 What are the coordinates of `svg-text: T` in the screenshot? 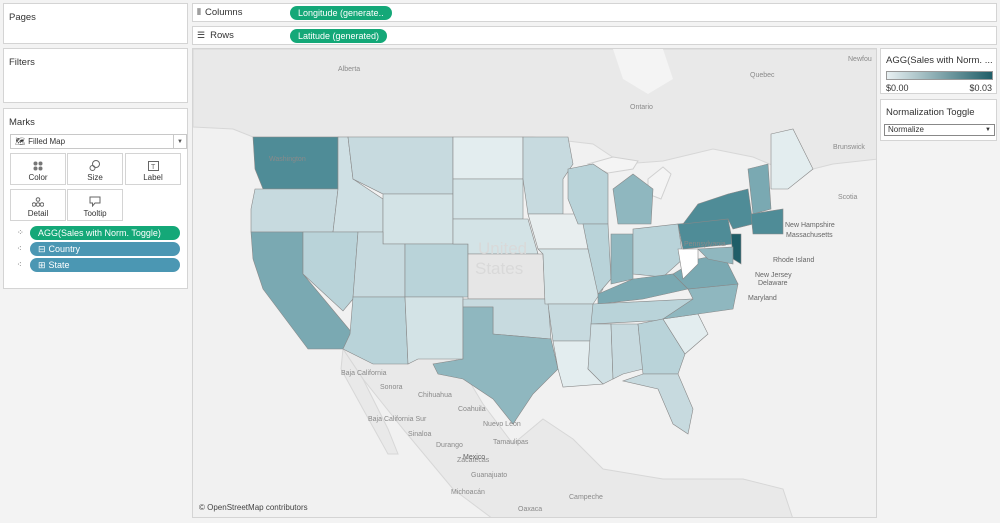 It's located at (153, 167).